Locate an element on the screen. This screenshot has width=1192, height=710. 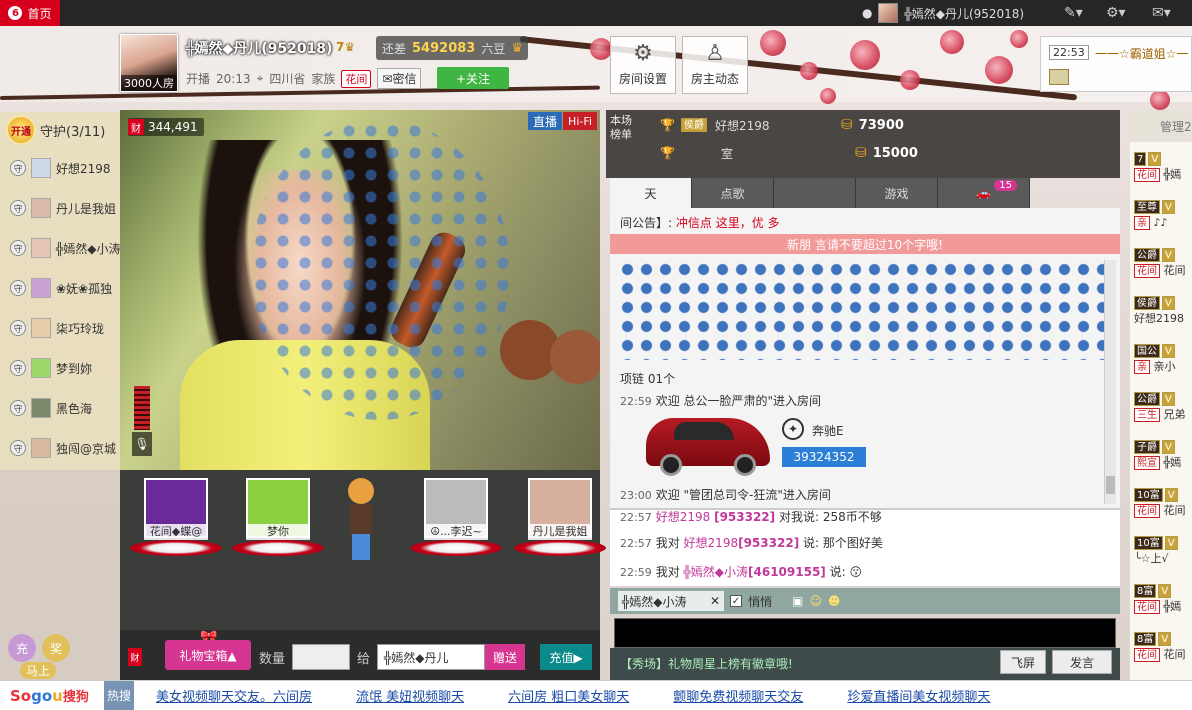
stage-seat: ☮...李迟~ is located at coordinates (455, 518).